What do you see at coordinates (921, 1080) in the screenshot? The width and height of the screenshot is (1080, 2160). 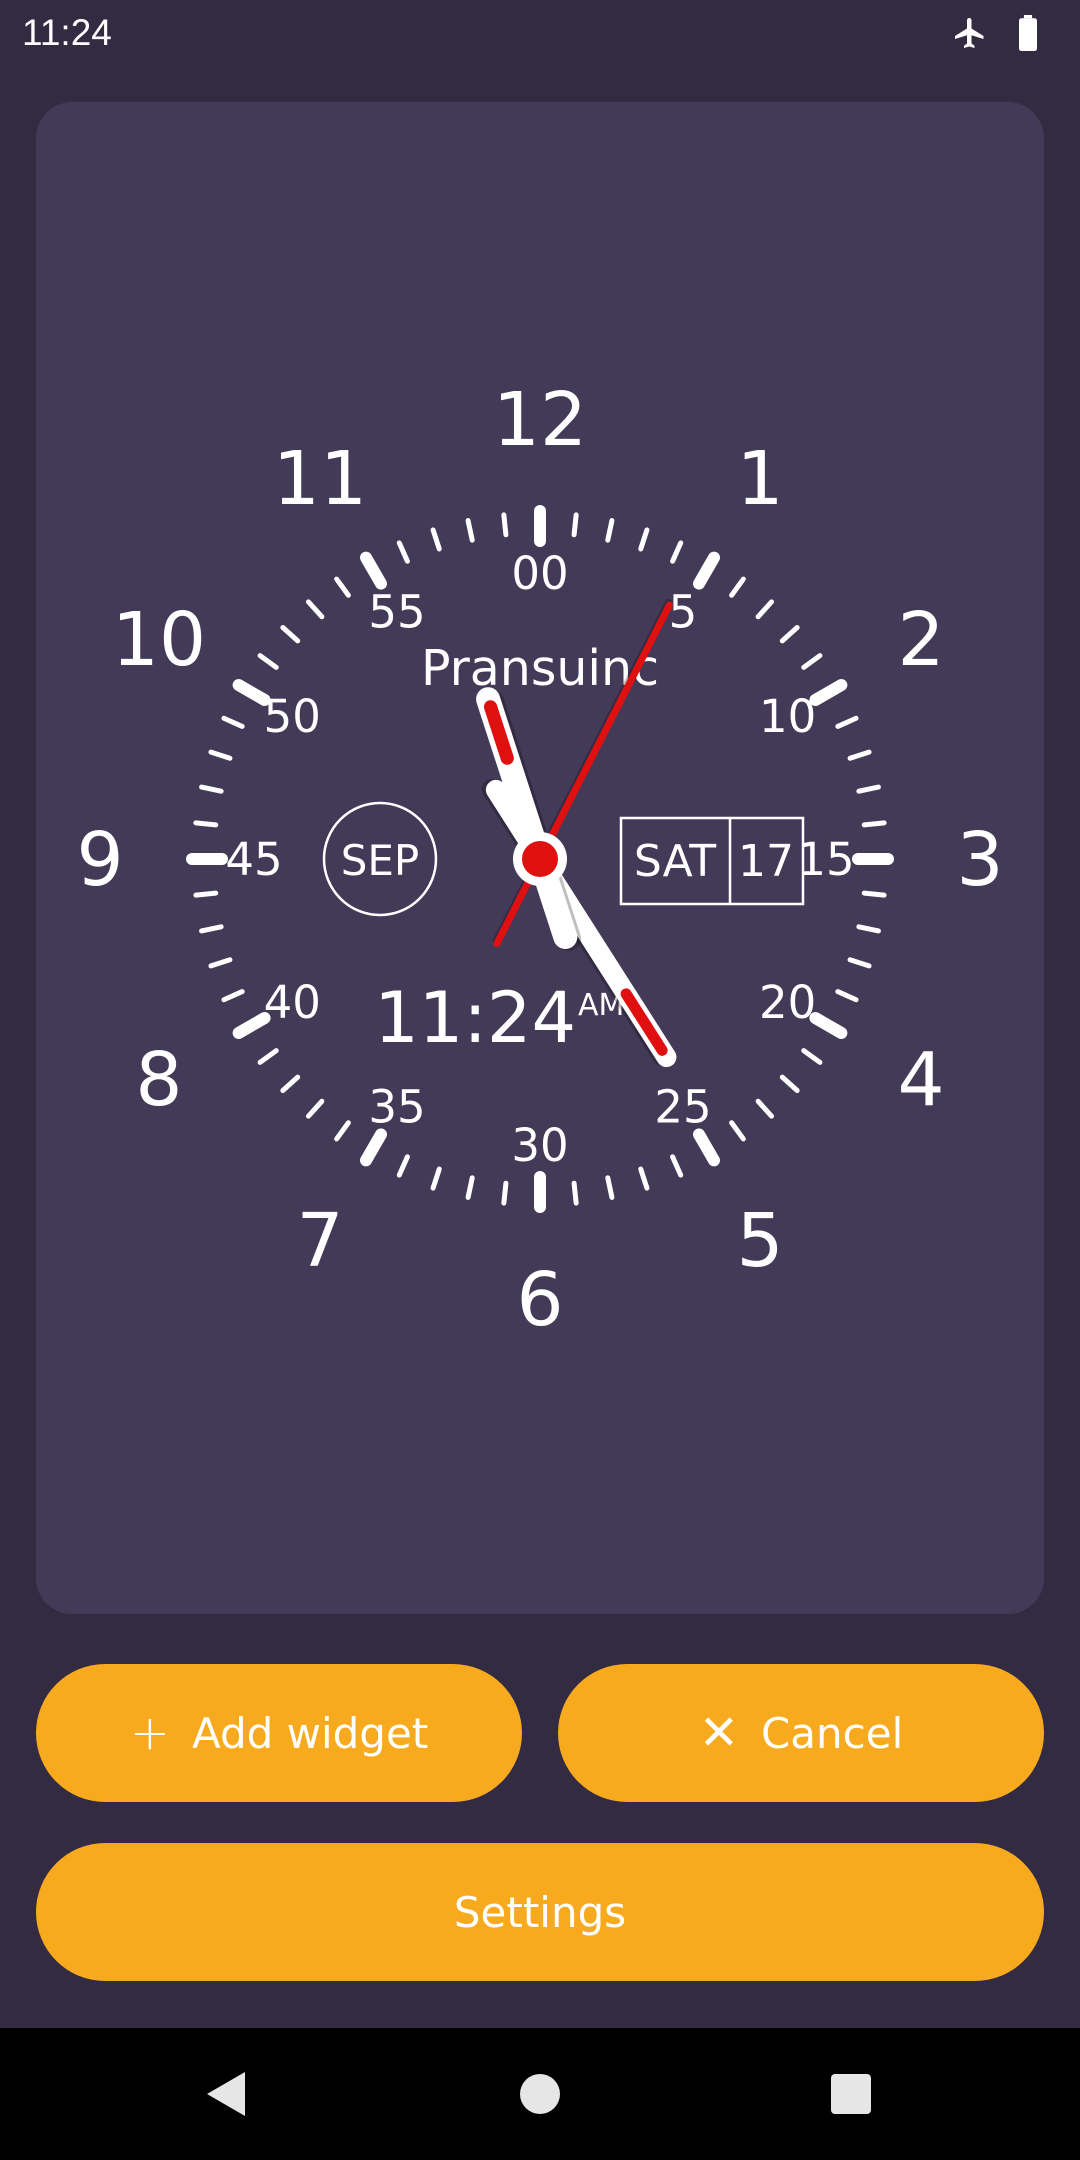 I see `hour-numeral: 4` at bounding box center [921, 1080].